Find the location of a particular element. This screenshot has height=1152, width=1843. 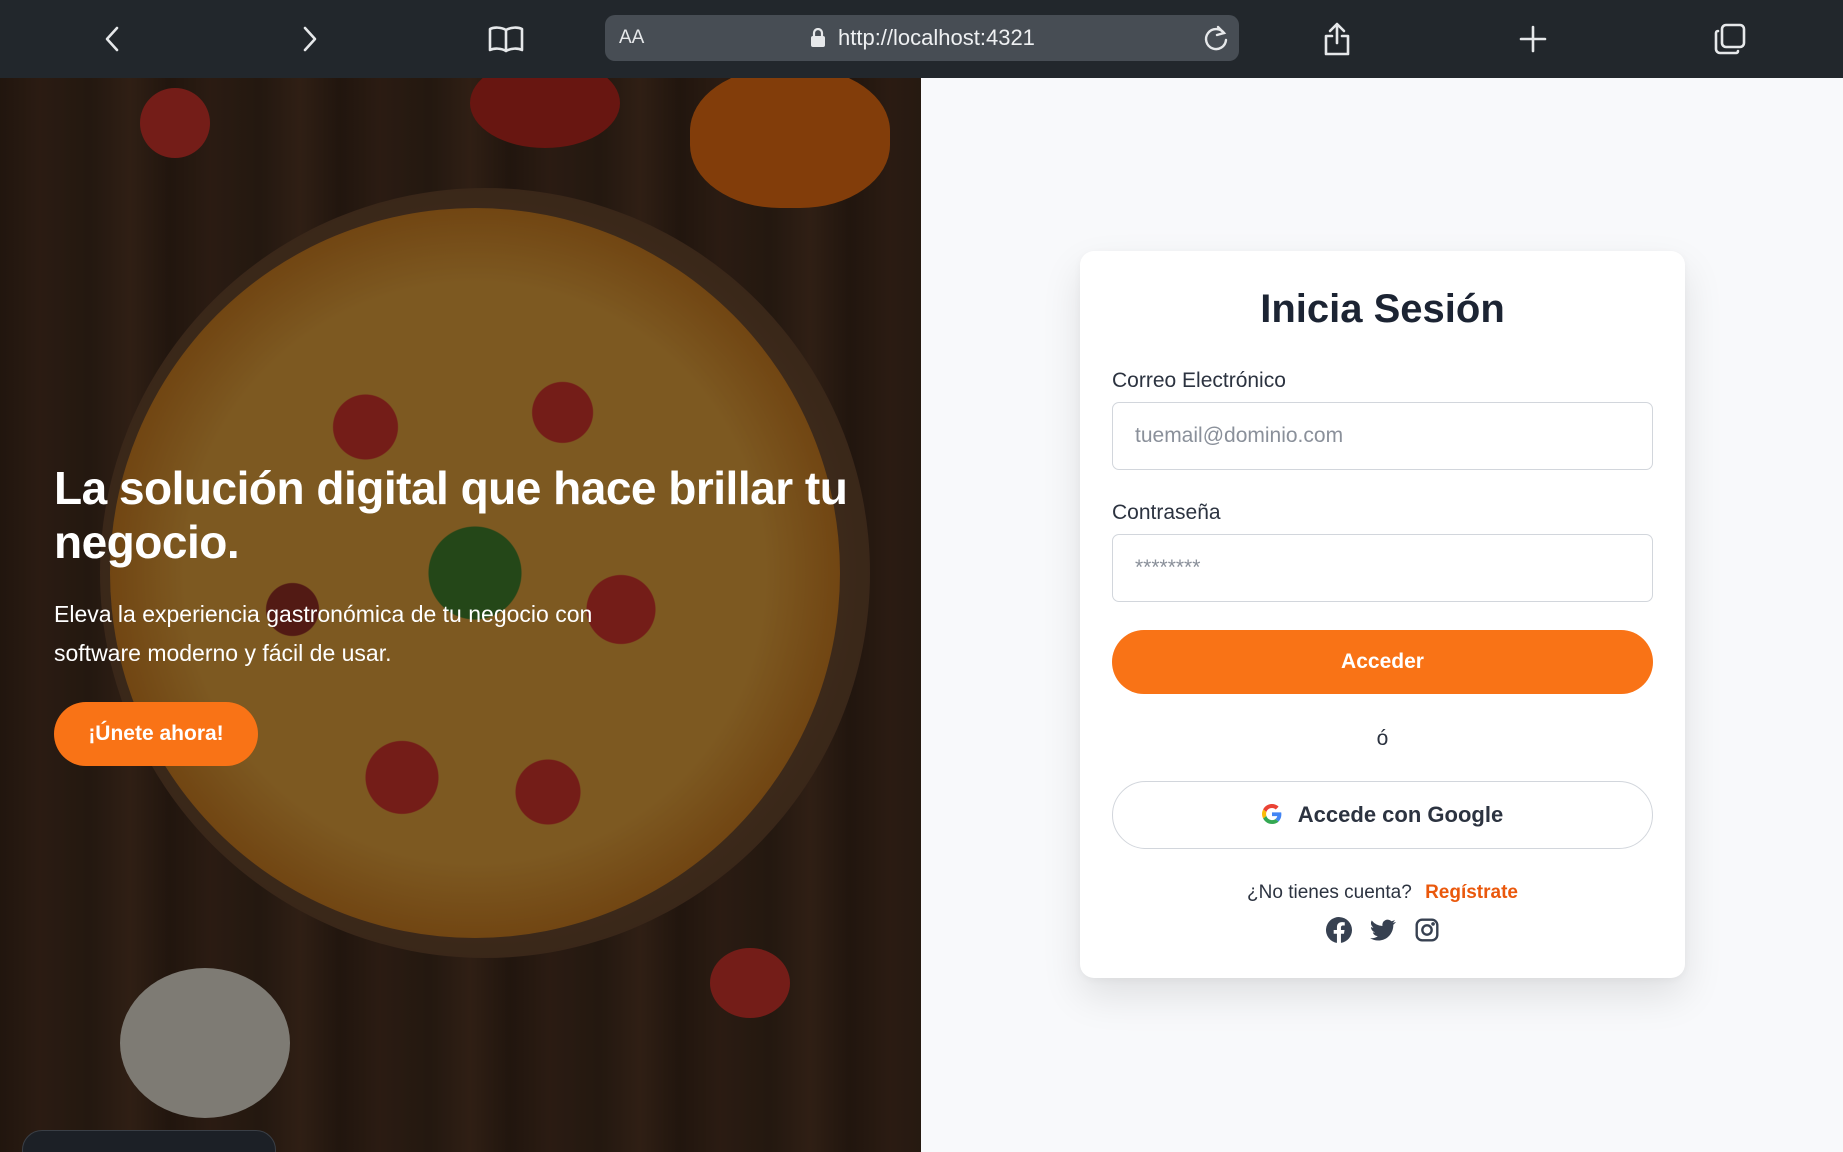

reader-aa-button: AA is located at coordinates (631, 38).